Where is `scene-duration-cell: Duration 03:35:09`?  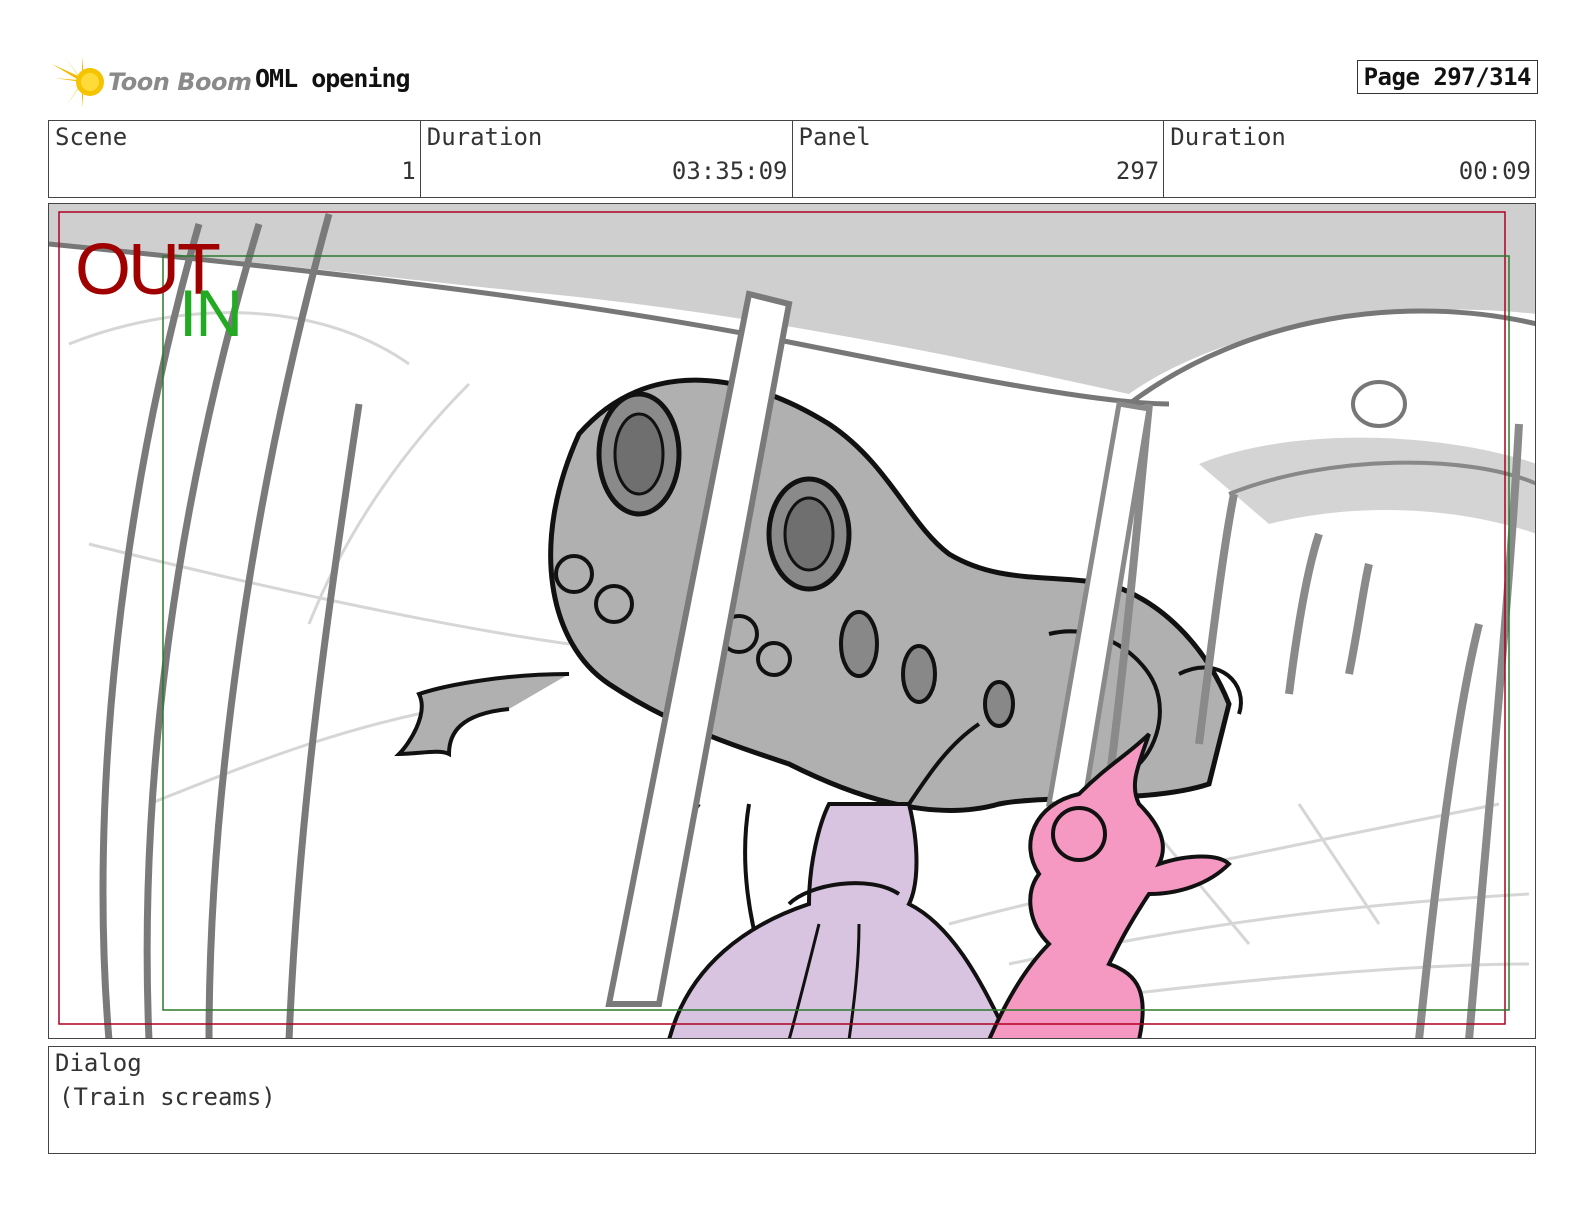 scene-duration-cell: Duration 03:35:09 is located at coordinates (607, 159).